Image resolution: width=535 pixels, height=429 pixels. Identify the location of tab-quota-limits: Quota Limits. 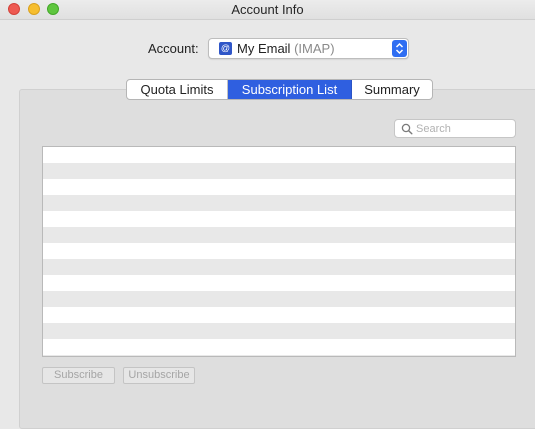
(177, 89).